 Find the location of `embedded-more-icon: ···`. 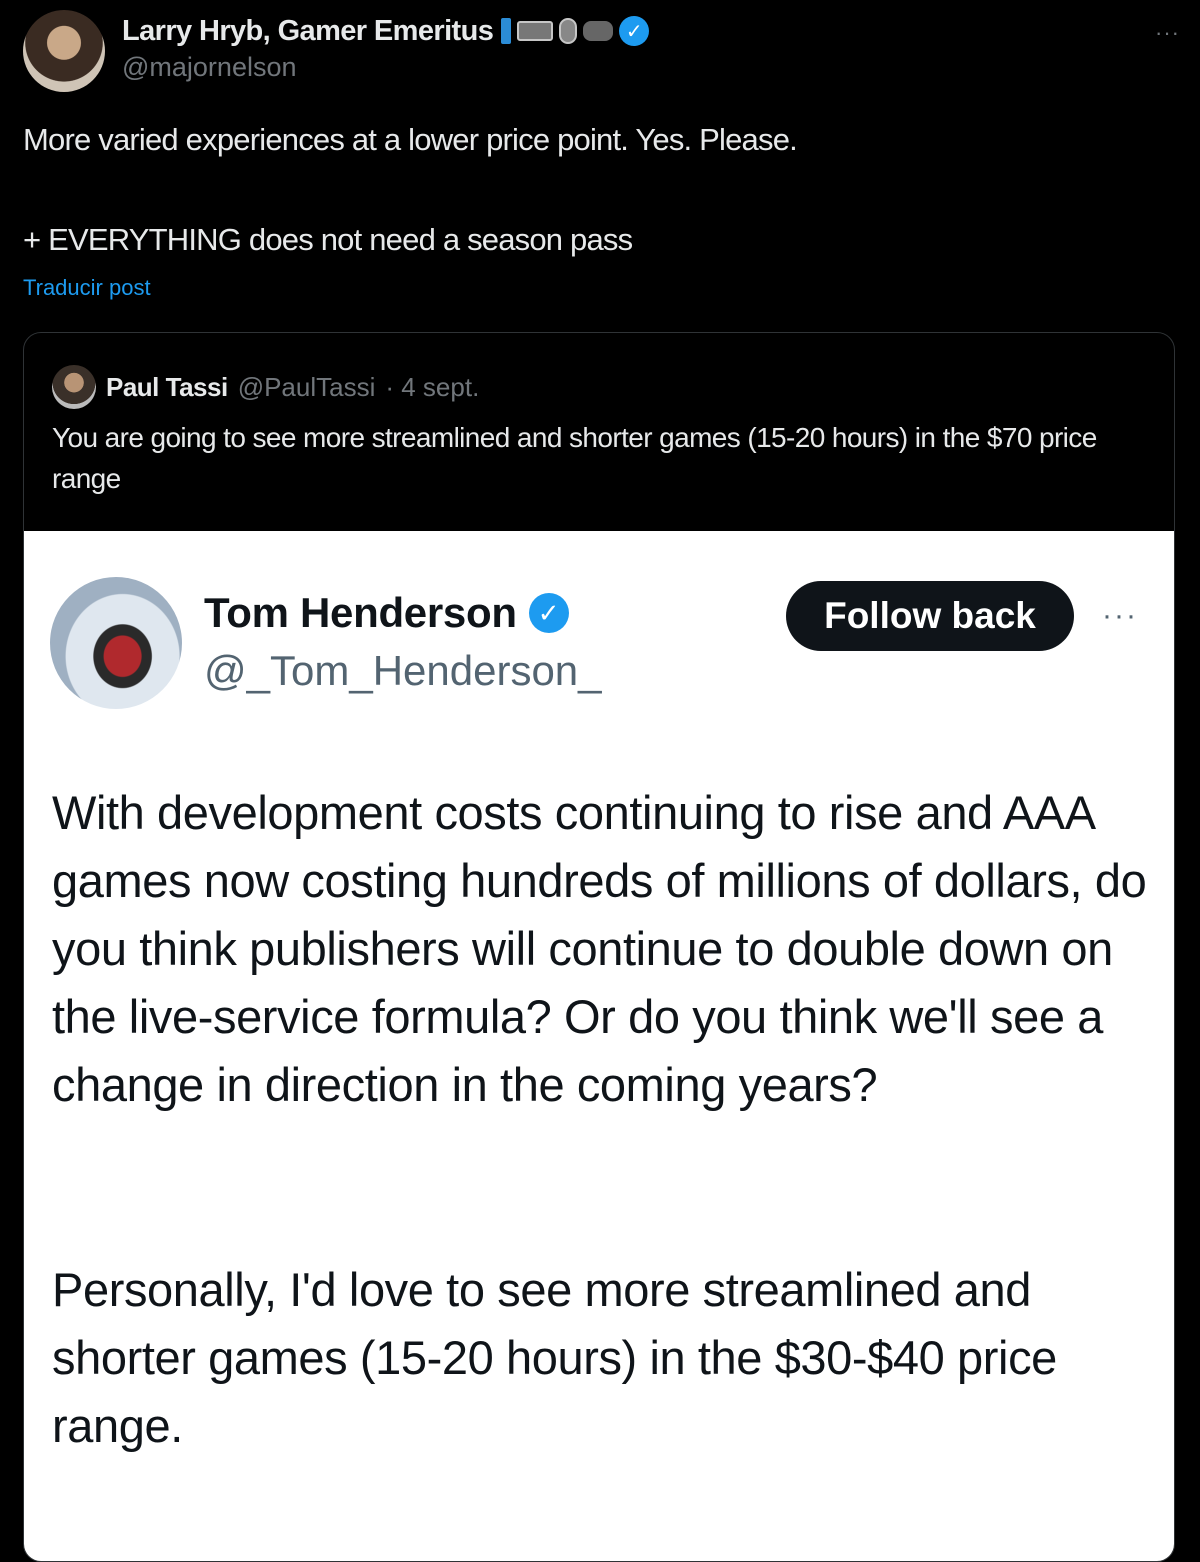

embedded-more-icon: ··· is located at coordinates (1120, 615).